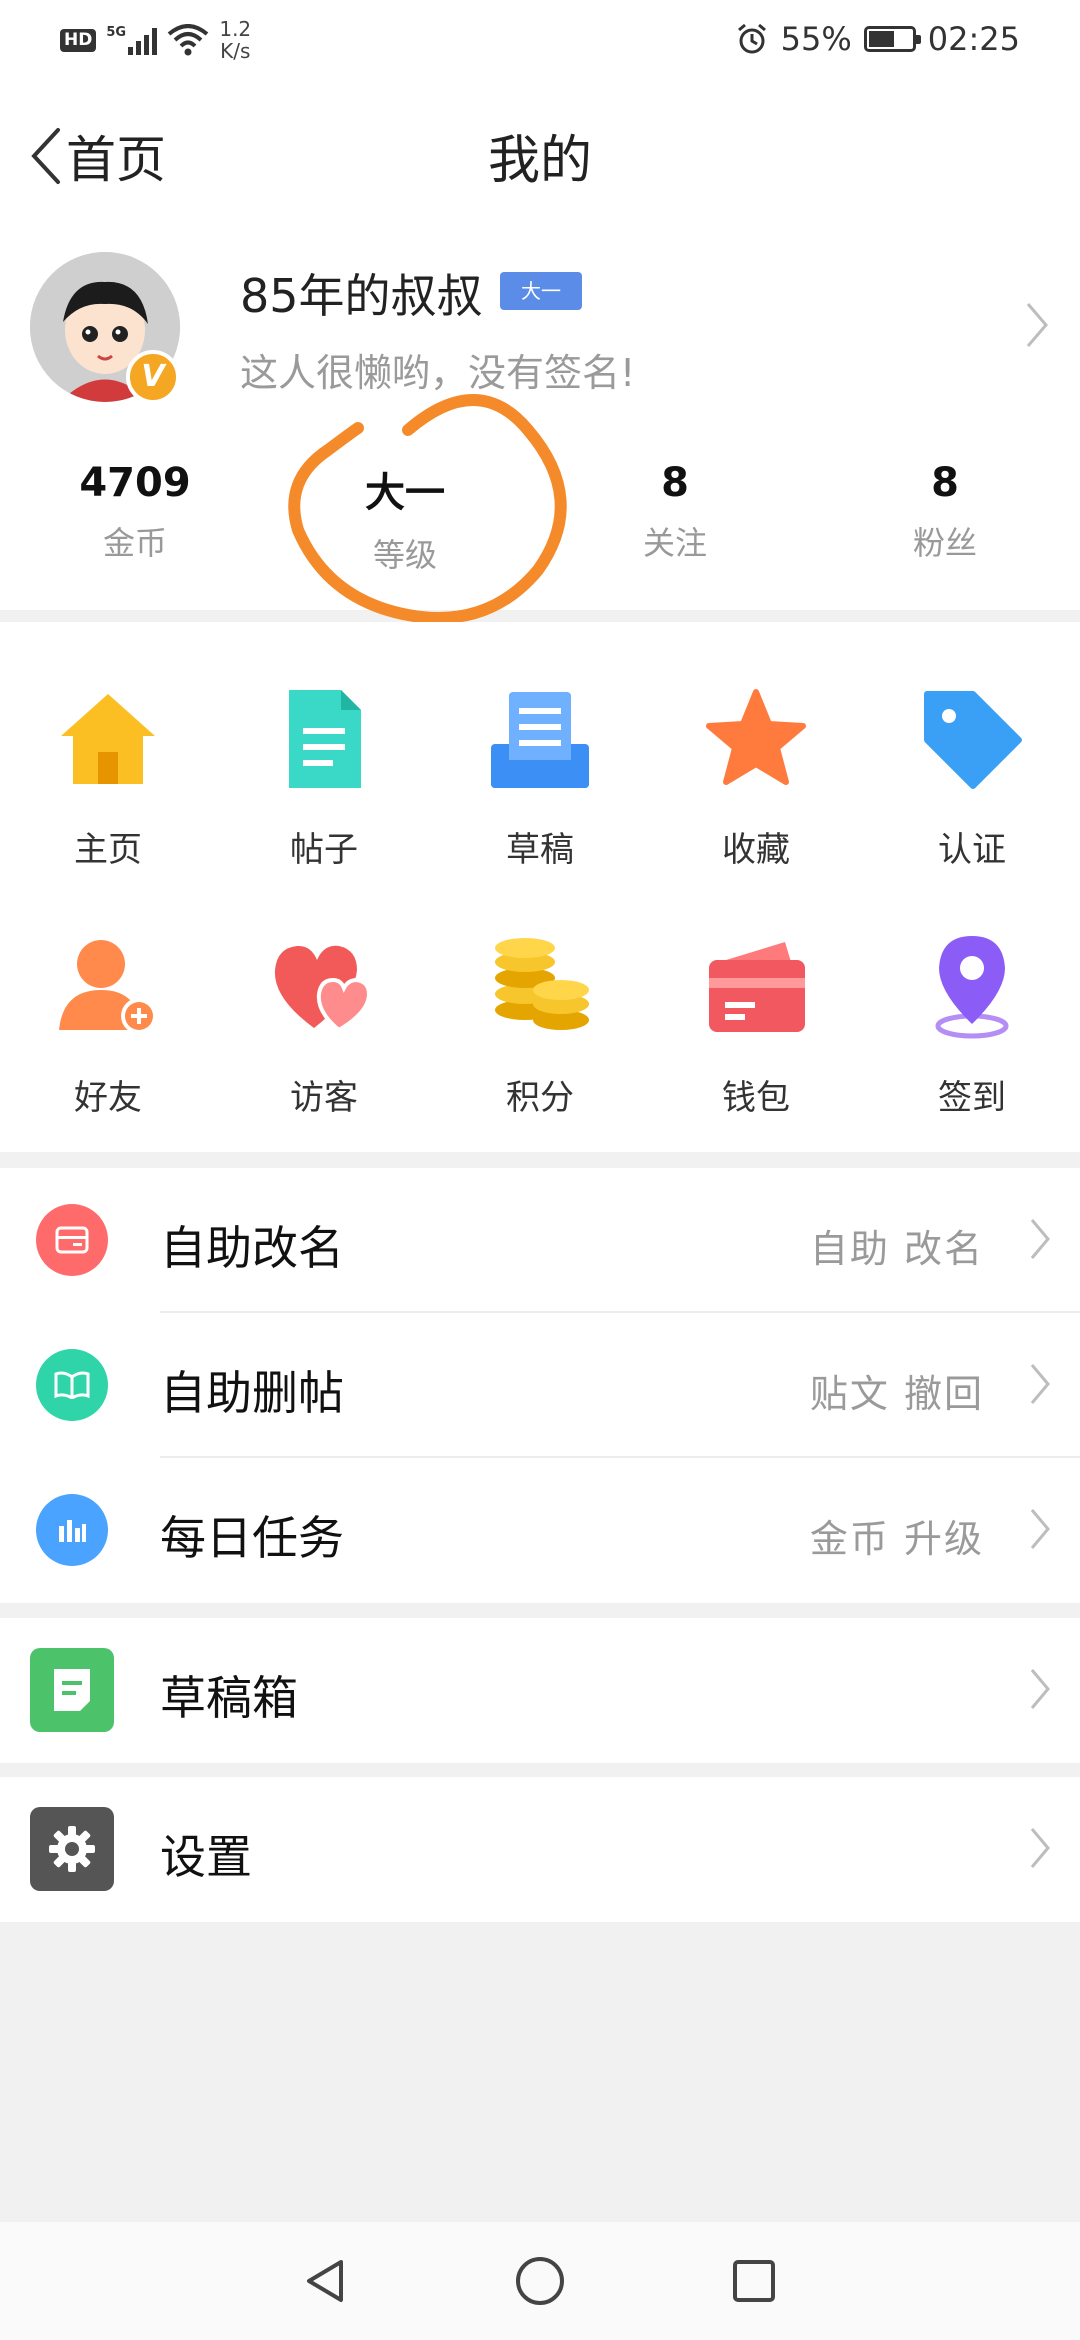 Image resolution: width=1080 pixels, height=2340 pixels. What do you see at coordinates (108, 850) in the screenshot?
I see `grid-label: 主页` at bounding box center [108, 850].